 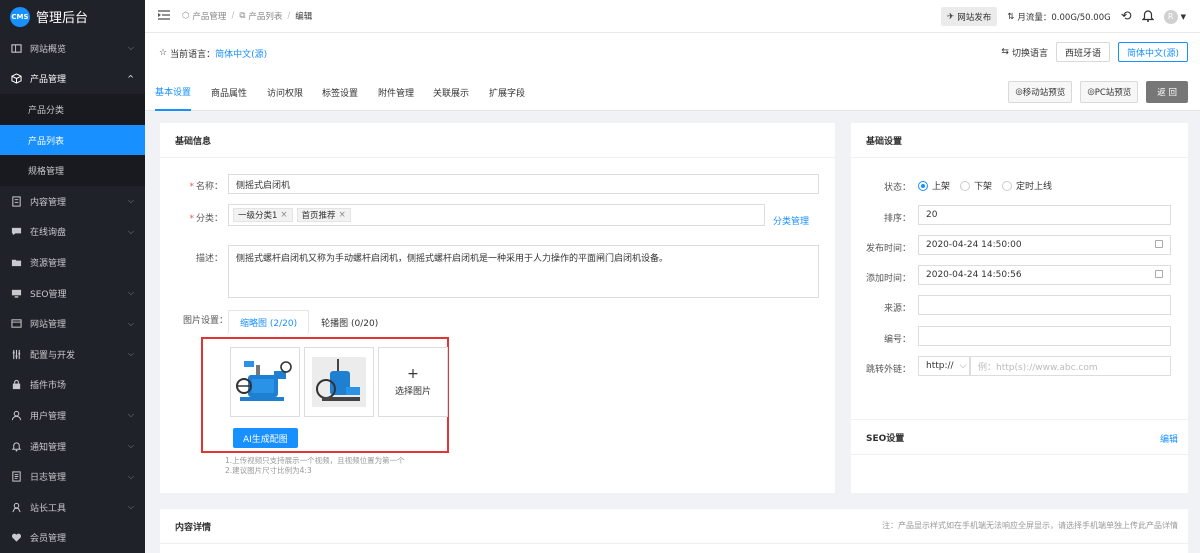 I want to click on traffic-status: ⇅ 月流量：0.00G/50.00G, so click(x=1058, y=17).